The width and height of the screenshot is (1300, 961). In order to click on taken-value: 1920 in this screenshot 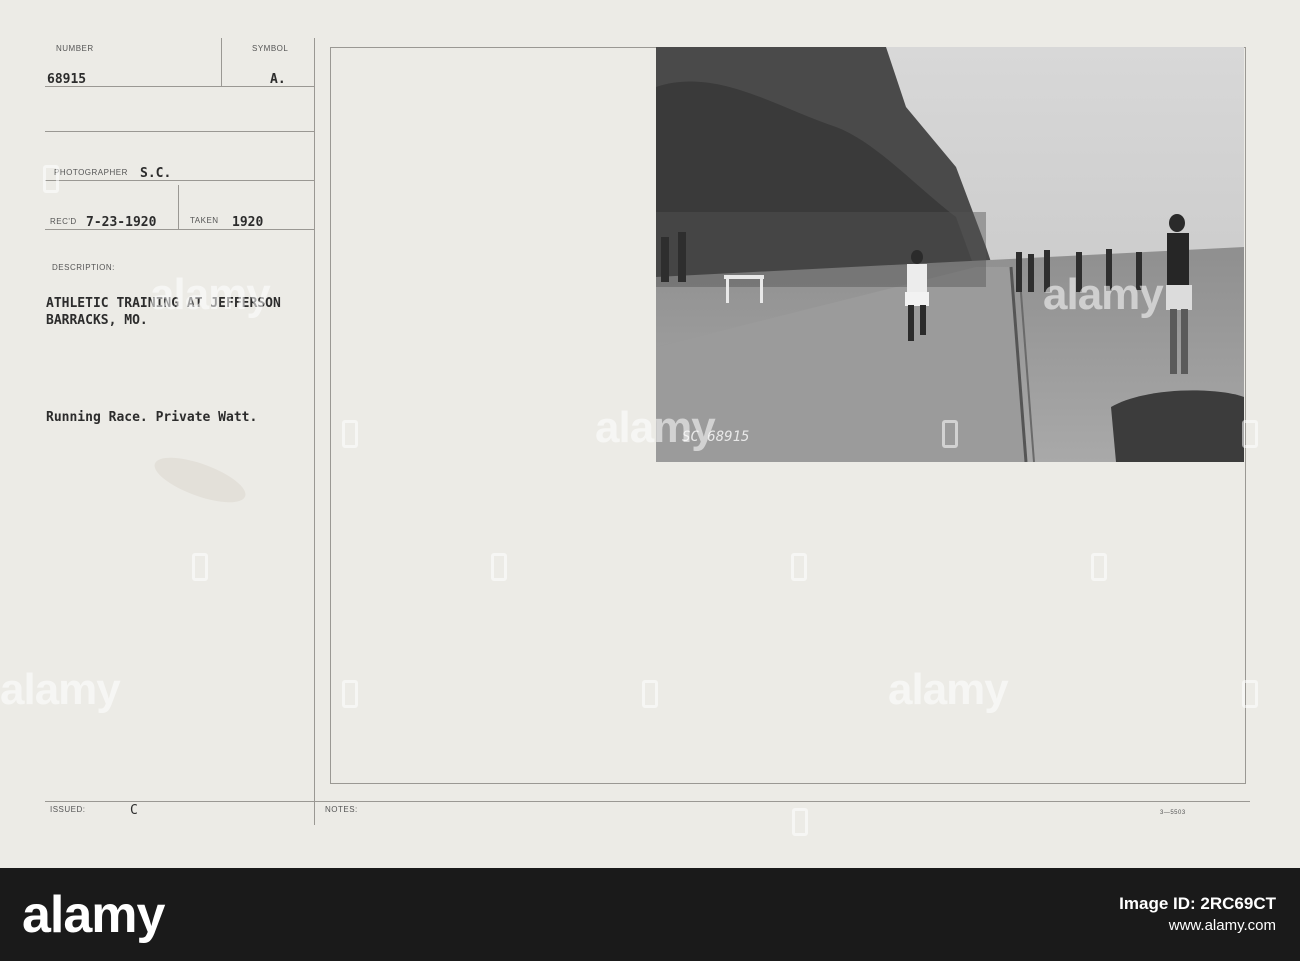, I will do `click(248, 222)`.